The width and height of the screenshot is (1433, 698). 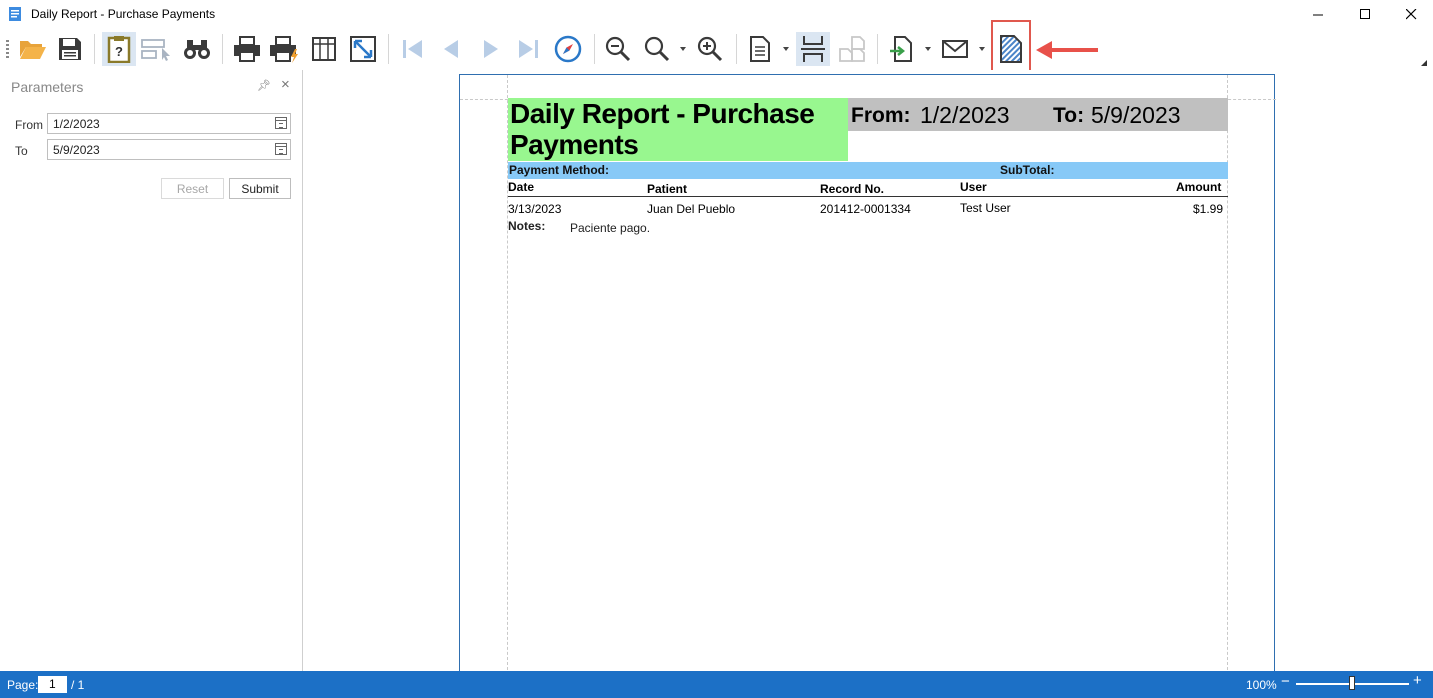 I want to click on row-user: Test User, so click(x=985, y=208).